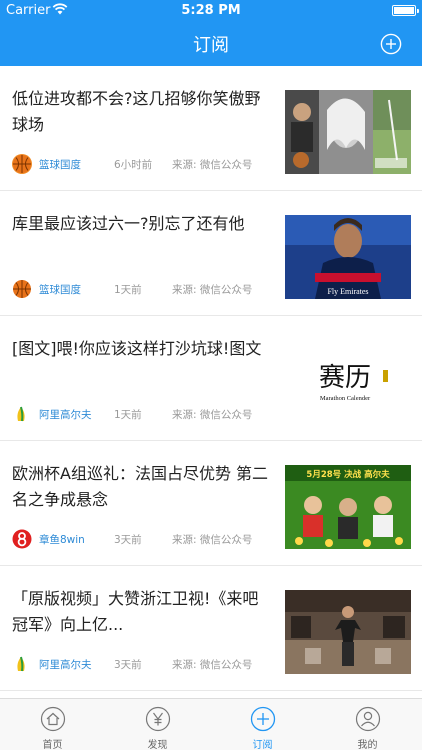 This screenshot has height=750, width=422. Describe the element at coordinates (53, 719) in the screenshot. I see `home-icon` at that location.